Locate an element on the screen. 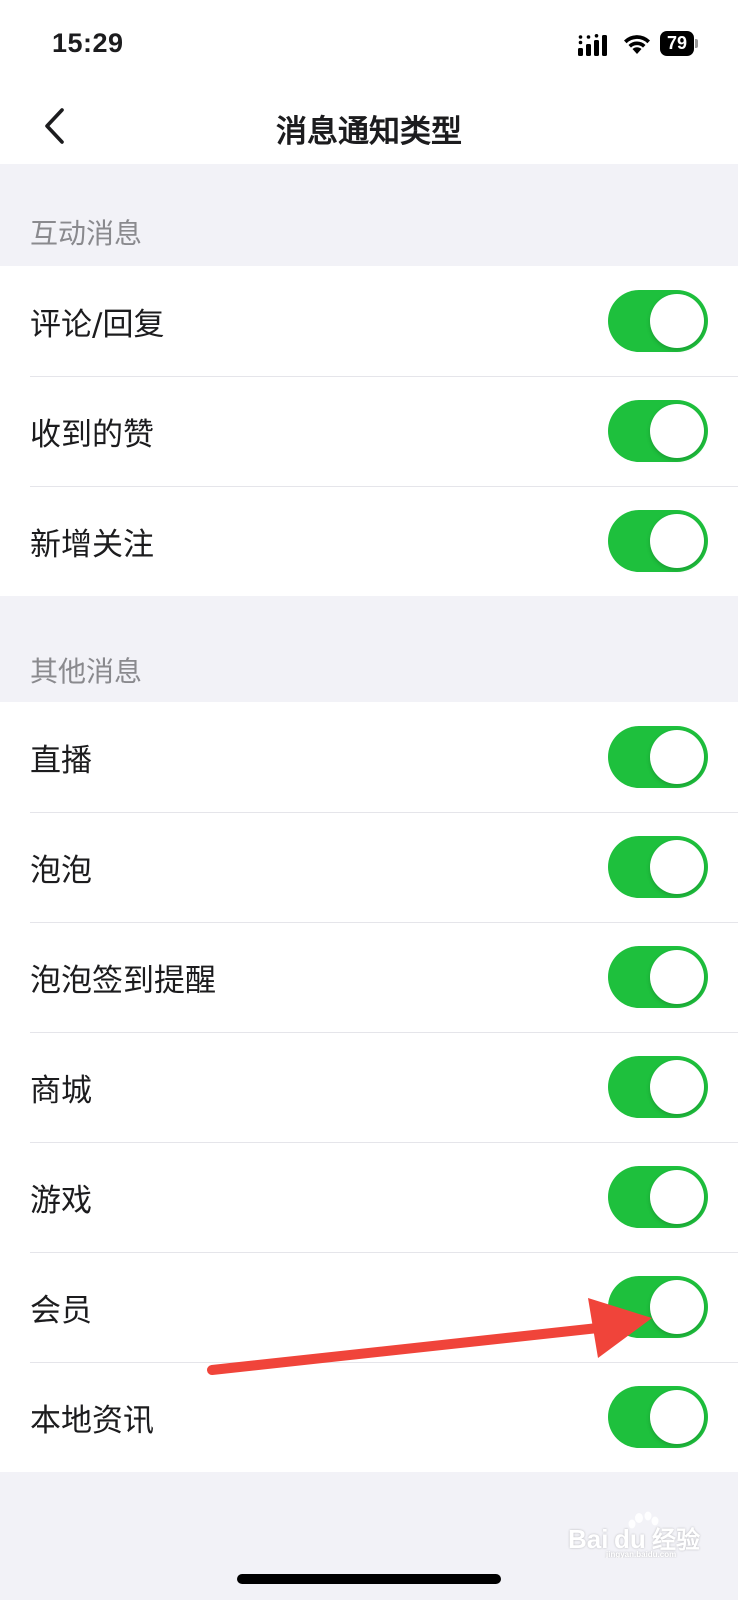 The width and height of the screenshot is (738, 1600). page-title: 消息通知类型 is located at coordinates (369, 132).